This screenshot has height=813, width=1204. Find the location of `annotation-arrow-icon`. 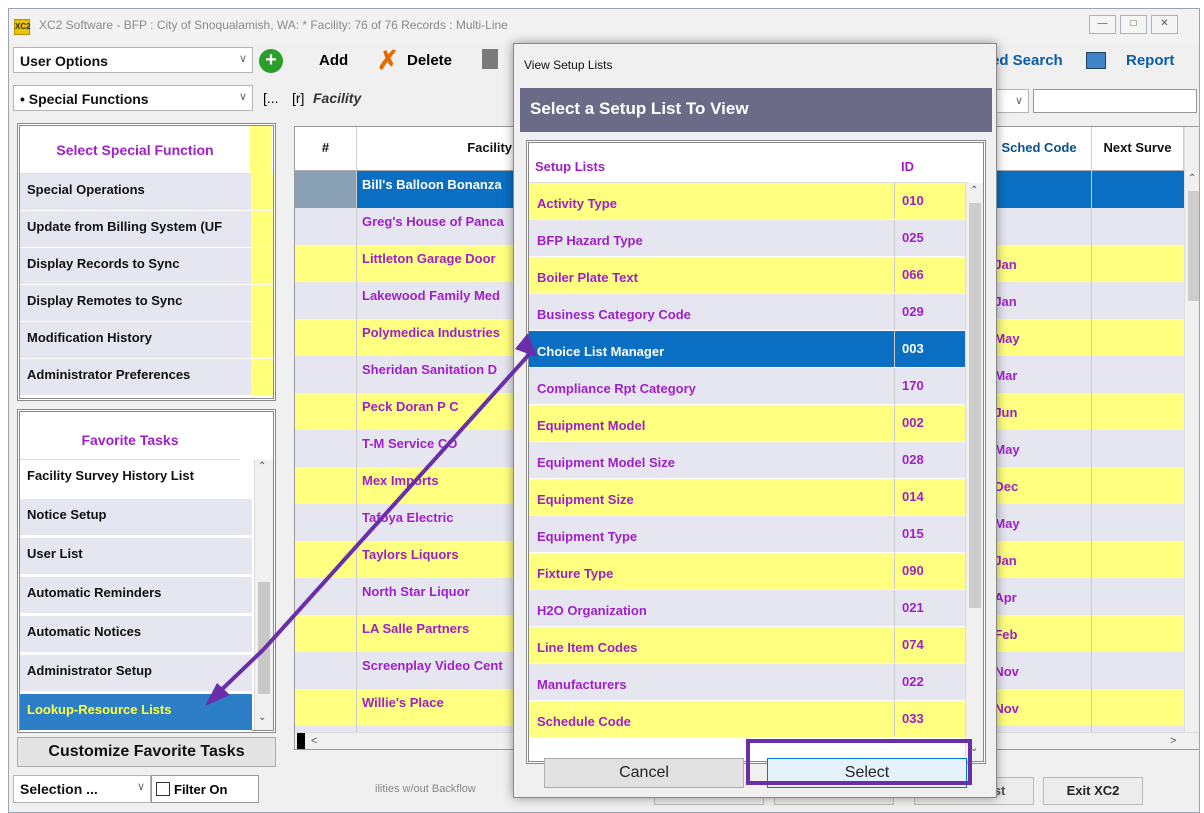

annotation-arrow-icon is located at coordinates (371, 519).